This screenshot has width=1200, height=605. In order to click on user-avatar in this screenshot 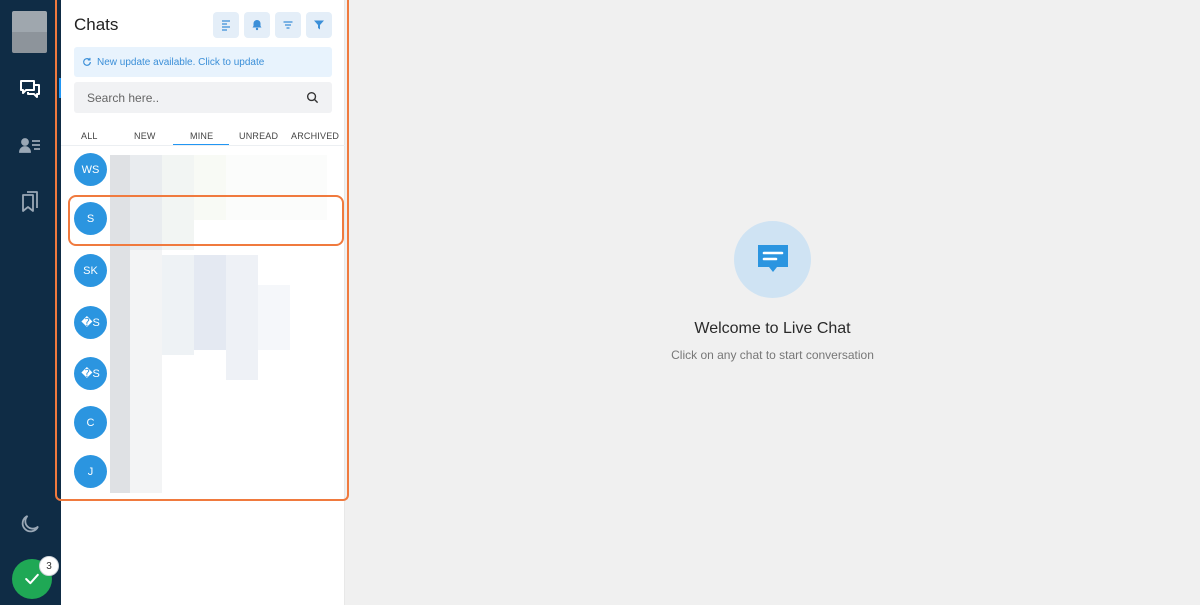, I will do `click(29, 32)`.